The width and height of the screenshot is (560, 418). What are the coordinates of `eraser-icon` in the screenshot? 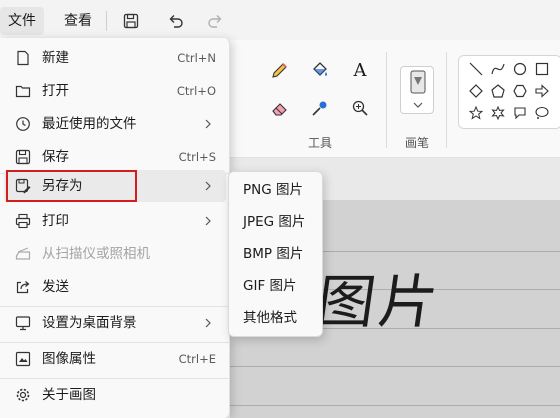 It's located at (280, 108).